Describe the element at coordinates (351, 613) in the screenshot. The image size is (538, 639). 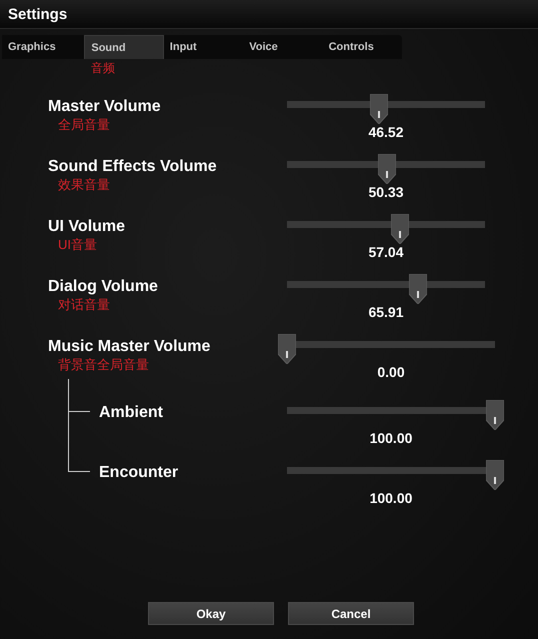
I see `cancel-button: Cancel` at that location.